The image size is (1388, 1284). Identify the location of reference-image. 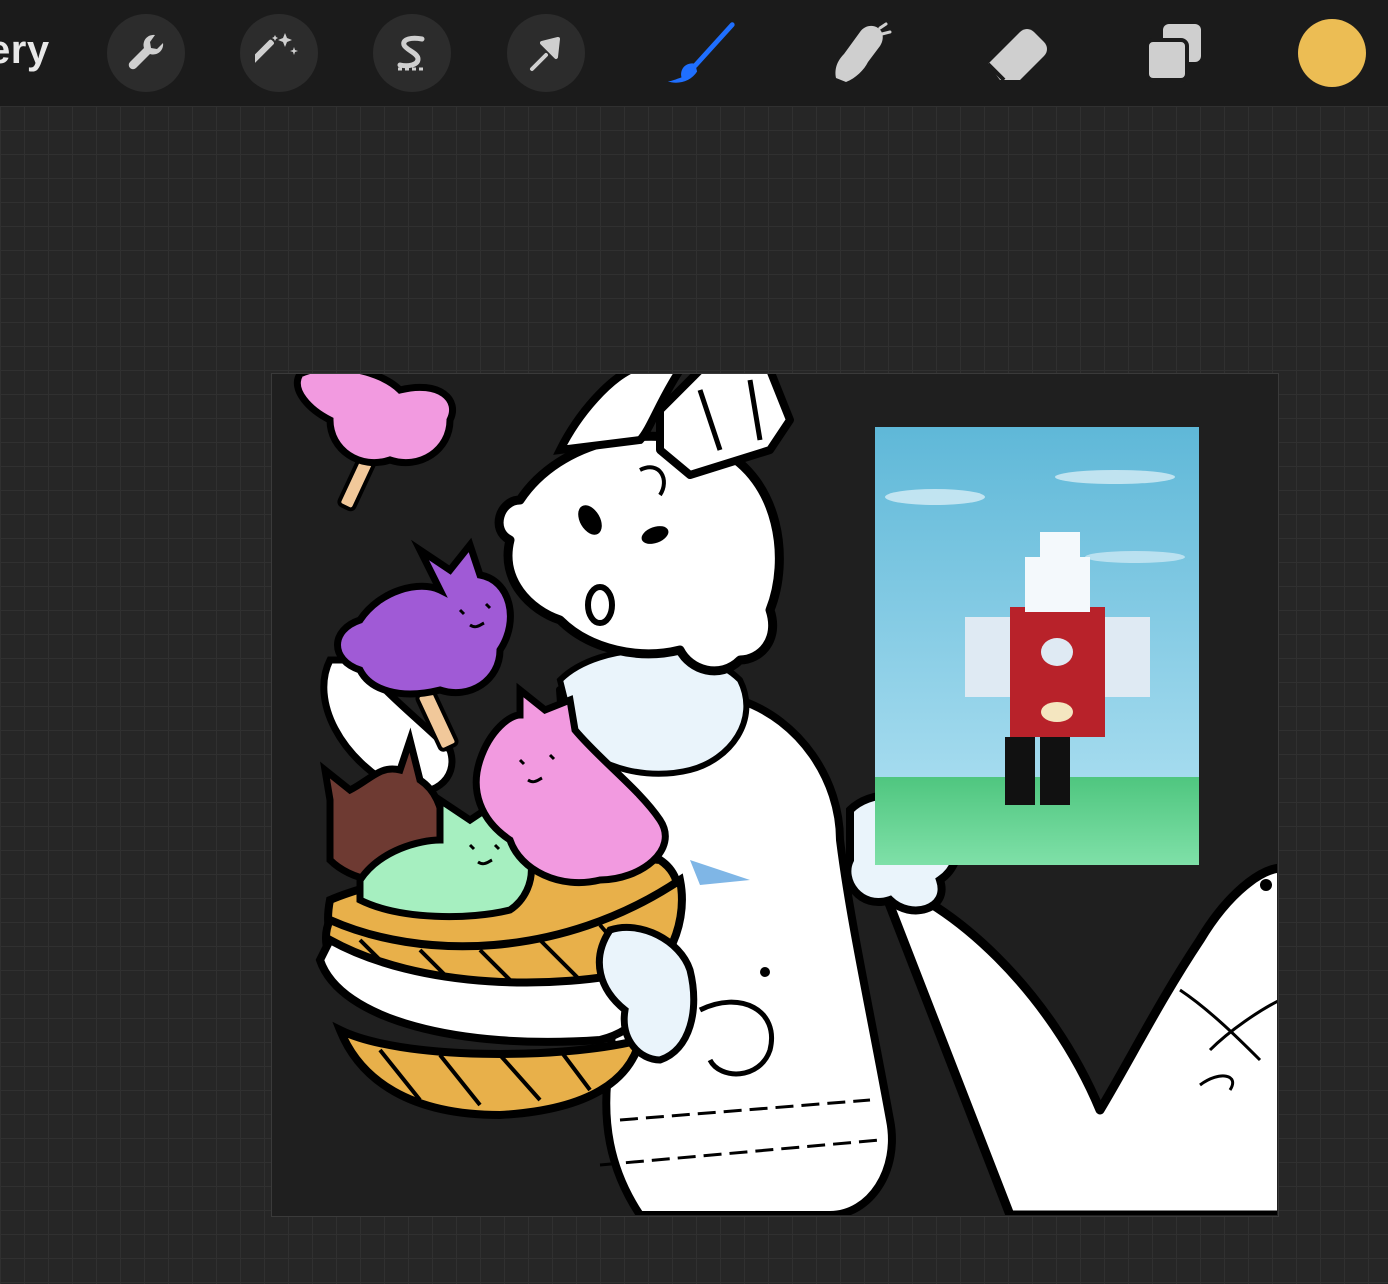
(1037, 646).